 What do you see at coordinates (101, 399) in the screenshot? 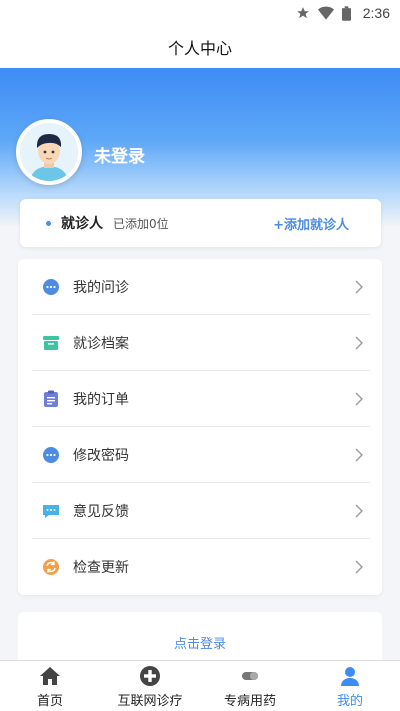
I see `menu-label: 我的订单` at bounding box center [101, 399].